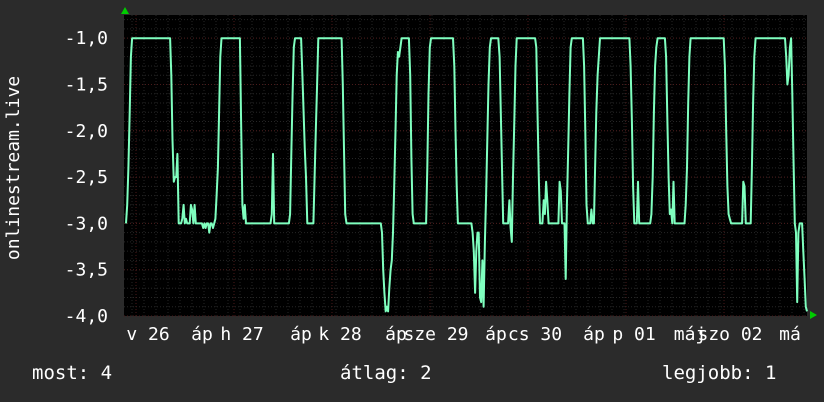  What do you see at coordinates (719, 373) in the screenshot?
I see `best-value-label: legjobb: 1` at bounding box center [719, 373].